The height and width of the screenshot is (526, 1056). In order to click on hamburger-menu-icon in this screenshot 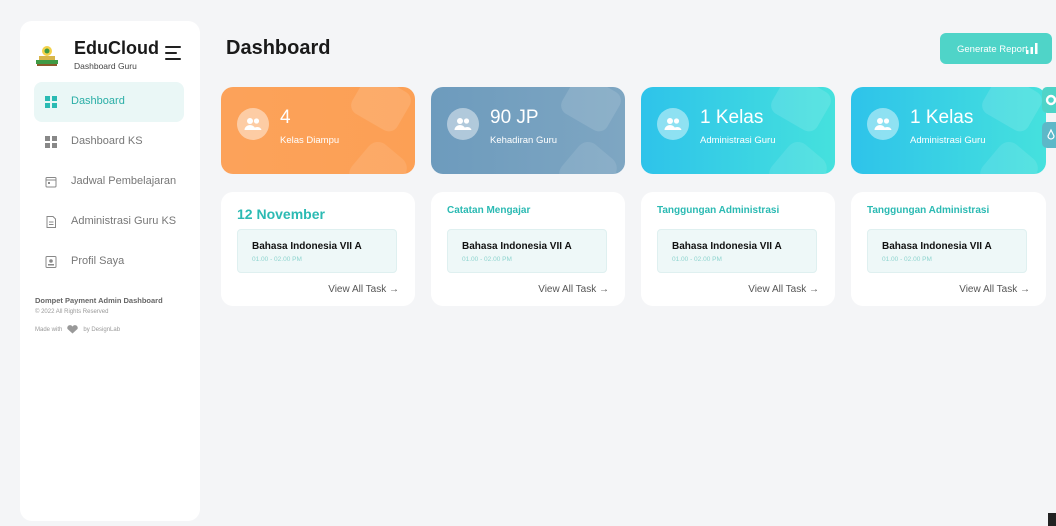, I will do `click(173, 53)`.